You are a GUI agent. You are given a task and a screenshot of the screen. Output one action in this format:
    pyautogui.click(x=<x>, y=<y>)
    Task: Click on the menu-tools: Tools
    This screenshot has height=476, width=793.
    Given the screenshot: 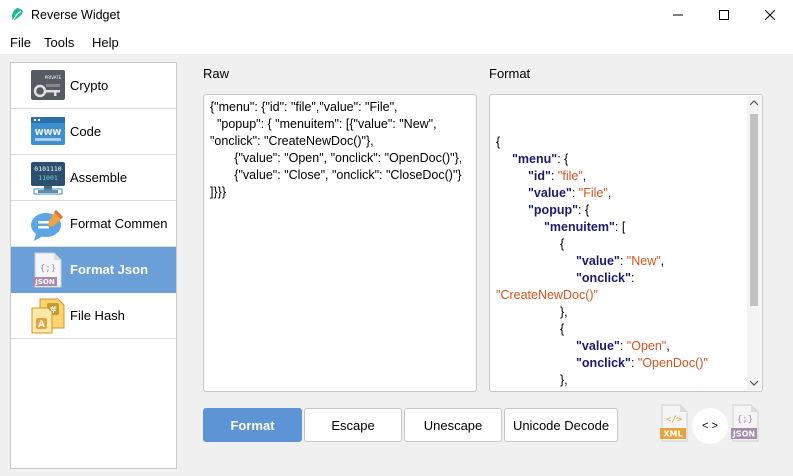 What is the action you would take?
    pyautogui.click(x=59, y=42)
    